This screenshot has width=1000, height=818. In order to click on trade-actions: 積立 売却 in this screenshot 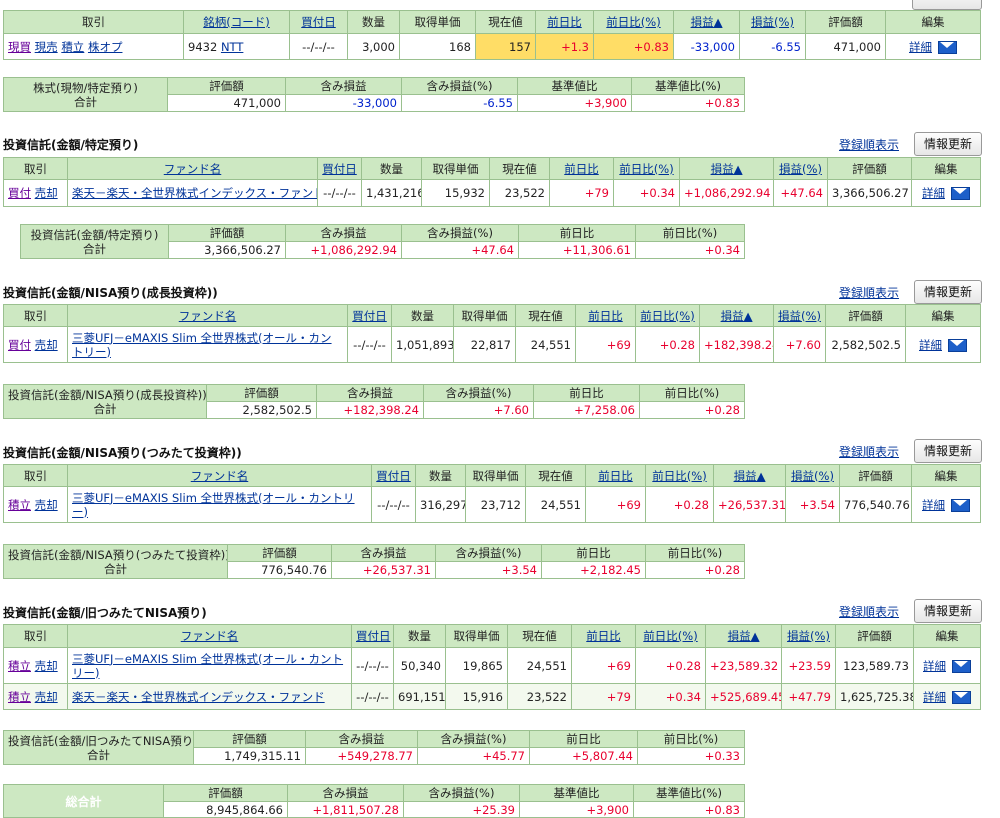, I will do `click(35, 665)`.